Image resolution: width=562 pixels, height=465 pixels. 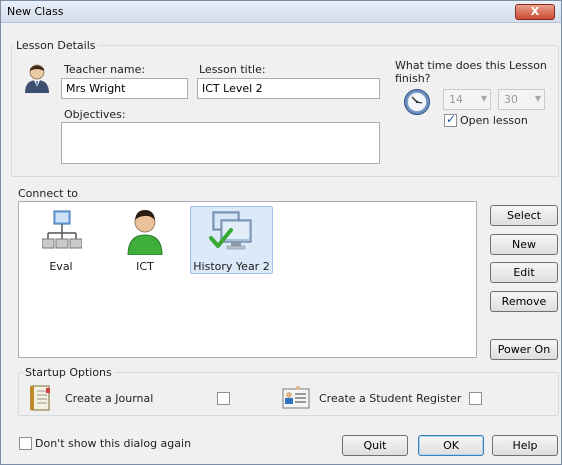 I want to click on computer-group-icon, so click(x=230, y=230).